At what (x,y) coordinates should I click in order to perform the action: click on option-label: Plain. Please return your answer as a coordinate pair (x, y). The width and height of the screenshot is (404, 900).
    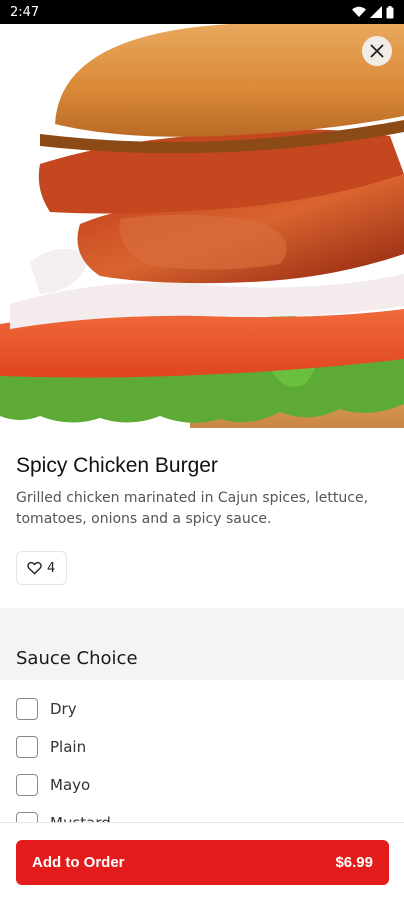
    Looking at the image, I should click on (68, 747).